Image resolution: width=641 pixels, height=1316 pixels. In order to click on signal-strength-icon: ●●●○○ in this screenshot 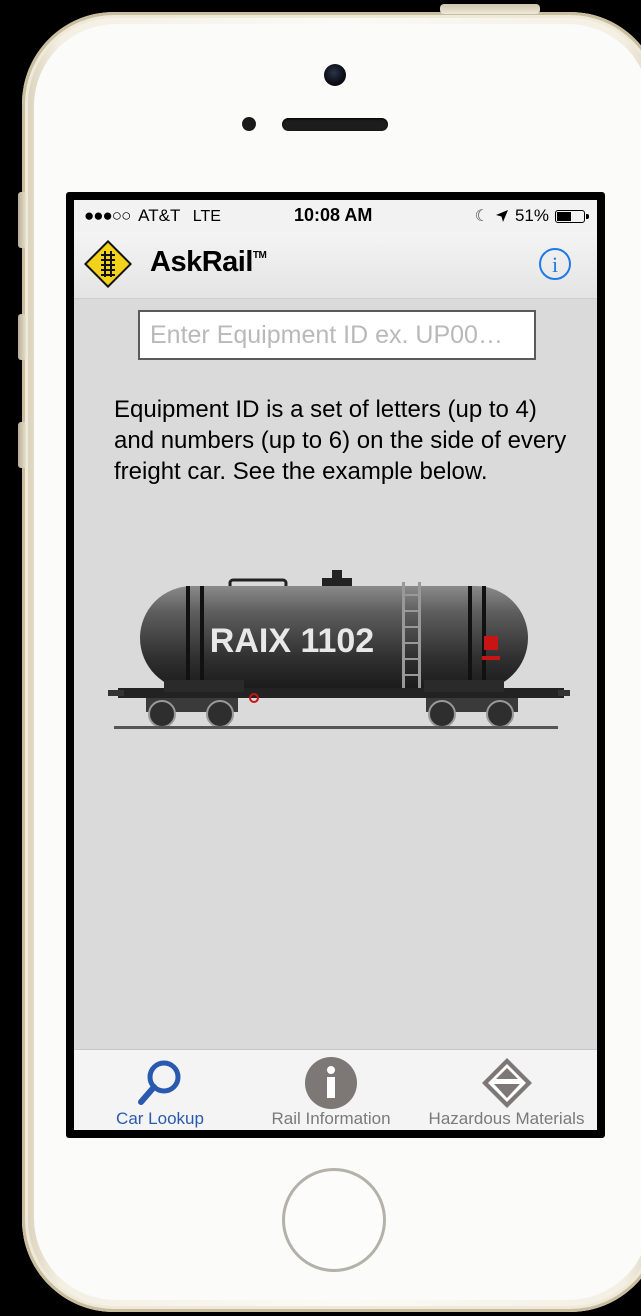, I will do `click(107, 215)`.